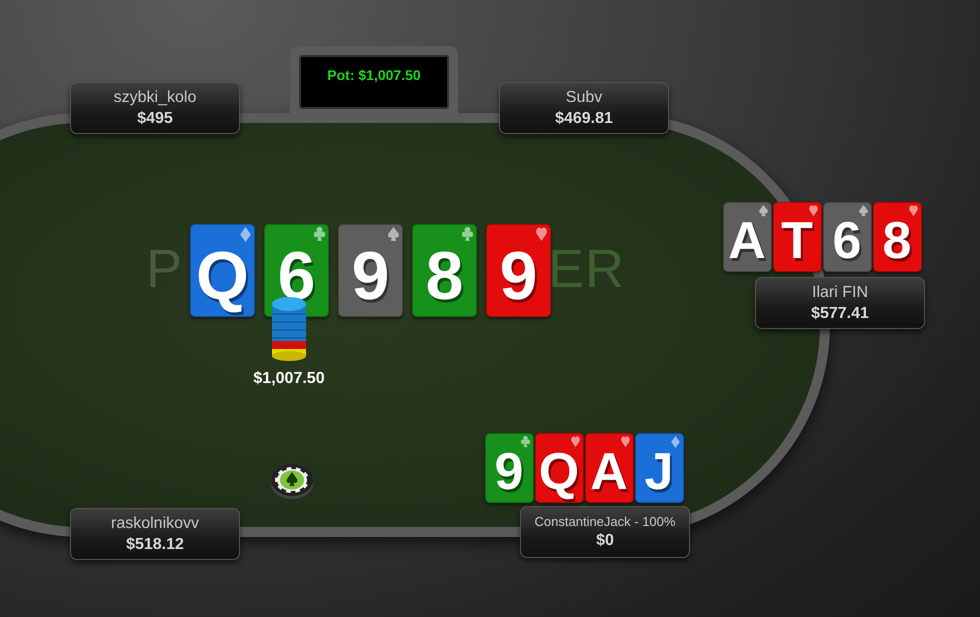 The image size is (980, 617). Describe the element at coordinates (605, 521) in the screenshot. I see `player-name: ConstantineJack - 100%` at that location.